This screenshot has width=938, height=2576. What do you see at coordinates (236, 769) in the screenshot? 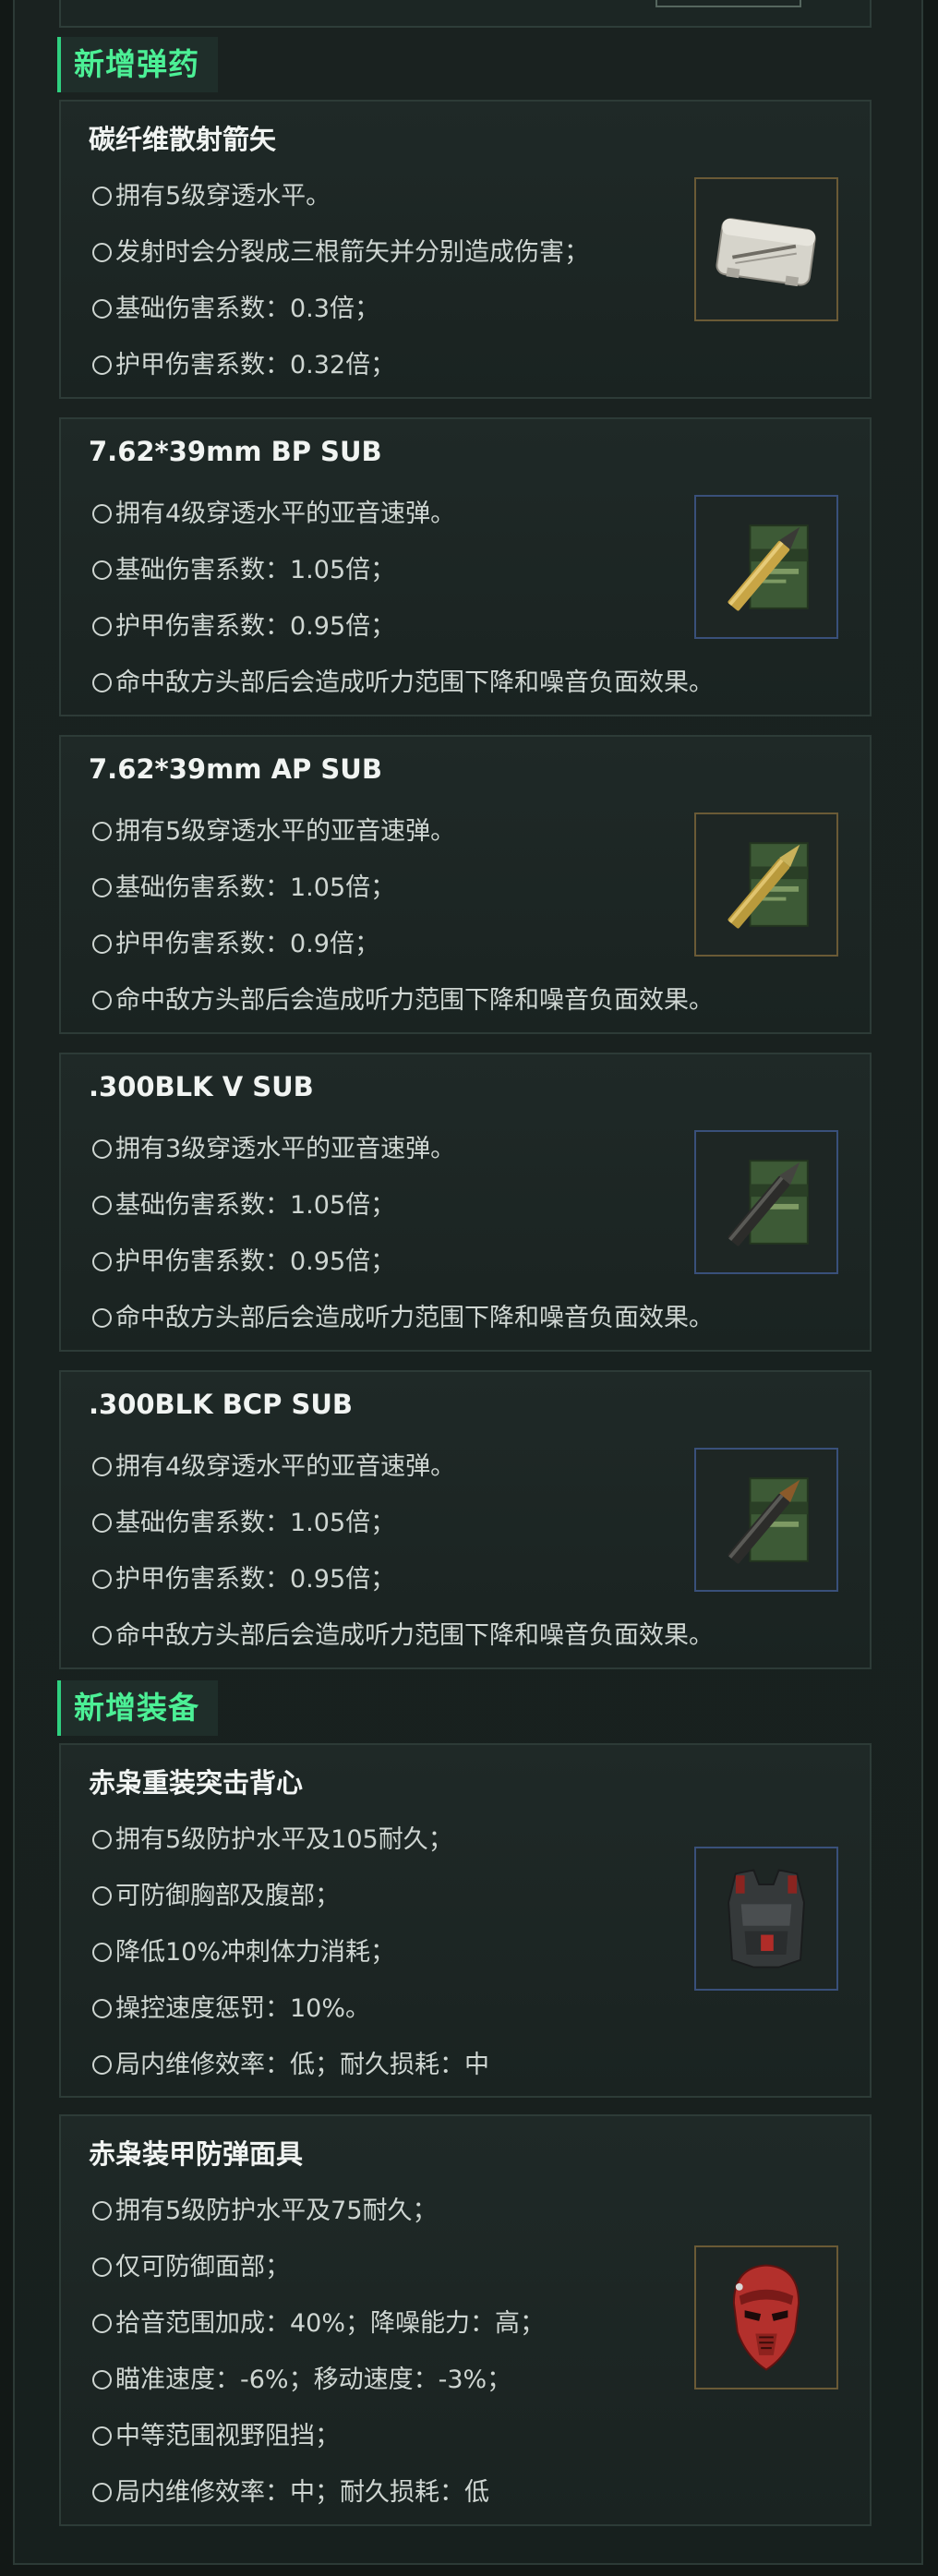
I see `card-title: 7.62*39mm AP SUB` at bounding box center [236, 769].